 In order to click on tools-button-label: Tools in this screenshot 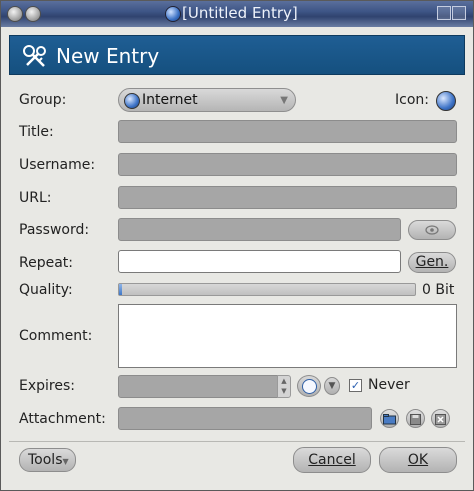, I will do `click(45, 460)`.